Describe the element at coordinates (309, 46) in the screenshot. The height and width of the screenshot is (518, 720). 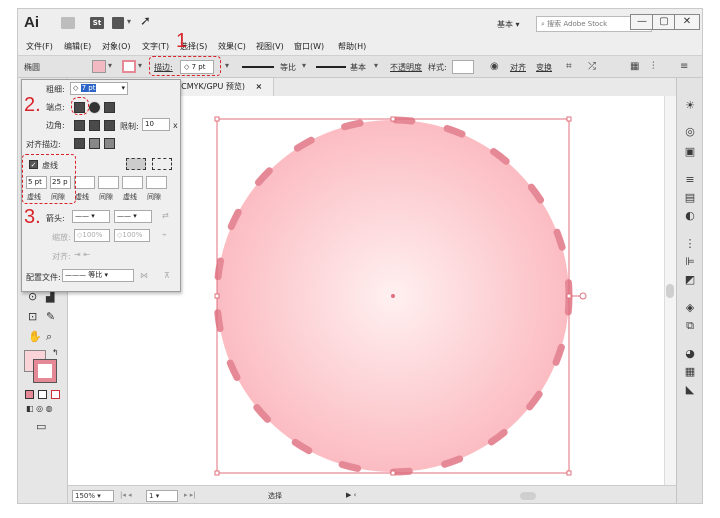
I see `menu-window: 窗口(W)` at that location.